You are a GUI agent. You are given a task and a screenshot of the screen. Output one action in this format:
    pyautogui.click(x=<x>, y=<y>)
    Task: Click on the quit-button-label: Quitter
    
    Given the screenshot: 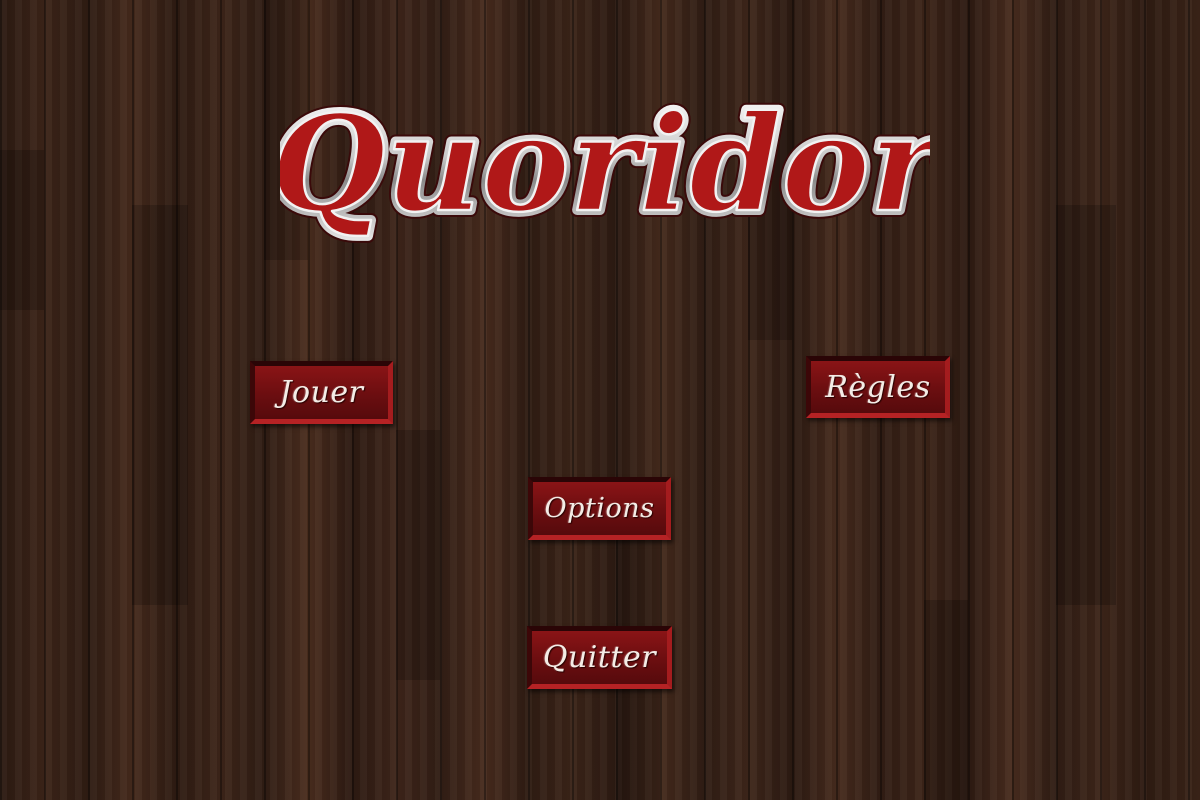 What is the action you would take?
    pyautogui.click(x=599, y=657)
    